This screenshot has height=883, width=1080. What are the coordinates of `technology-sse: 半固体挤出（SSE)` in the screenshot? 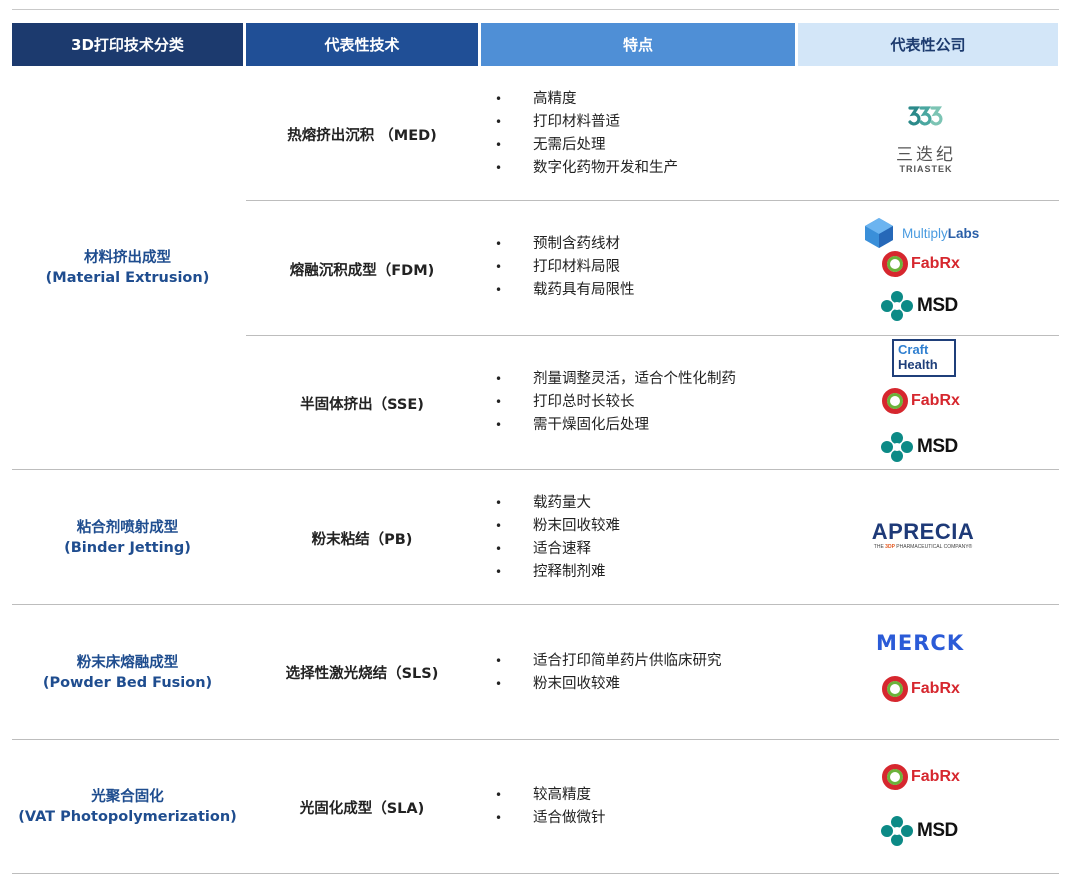 It's located at (362, 405).